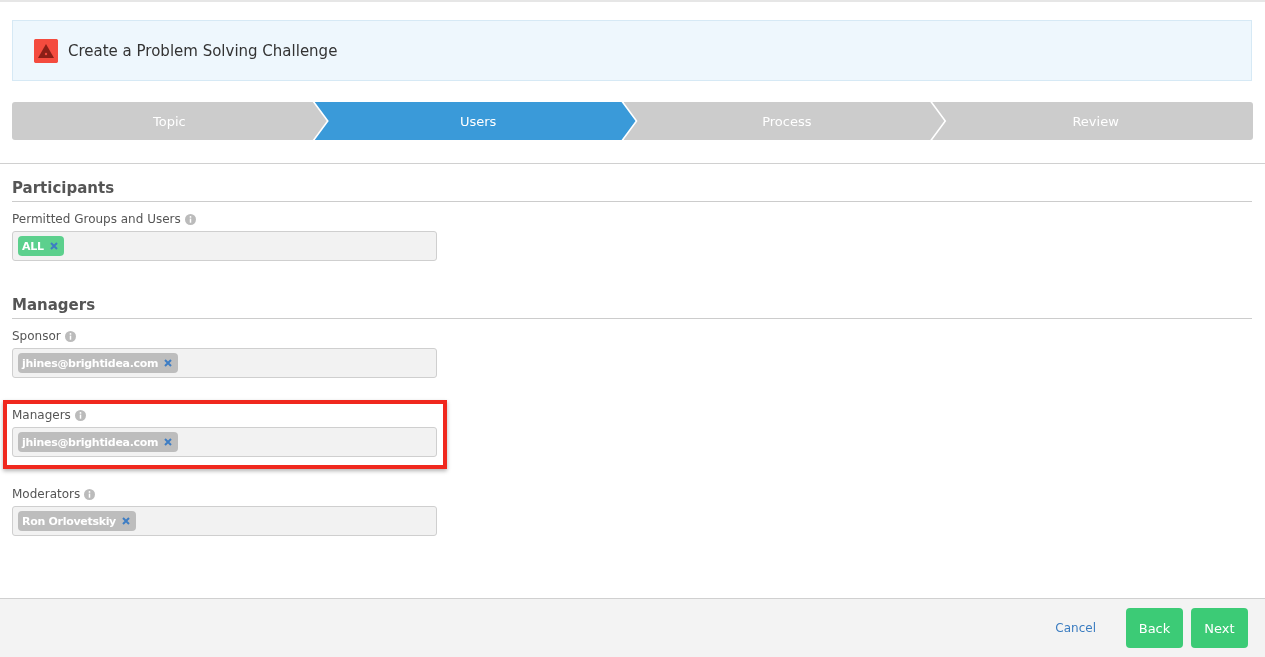  I want to click on page-title: Create a Problem Solving Challenge, so click(203, 50).